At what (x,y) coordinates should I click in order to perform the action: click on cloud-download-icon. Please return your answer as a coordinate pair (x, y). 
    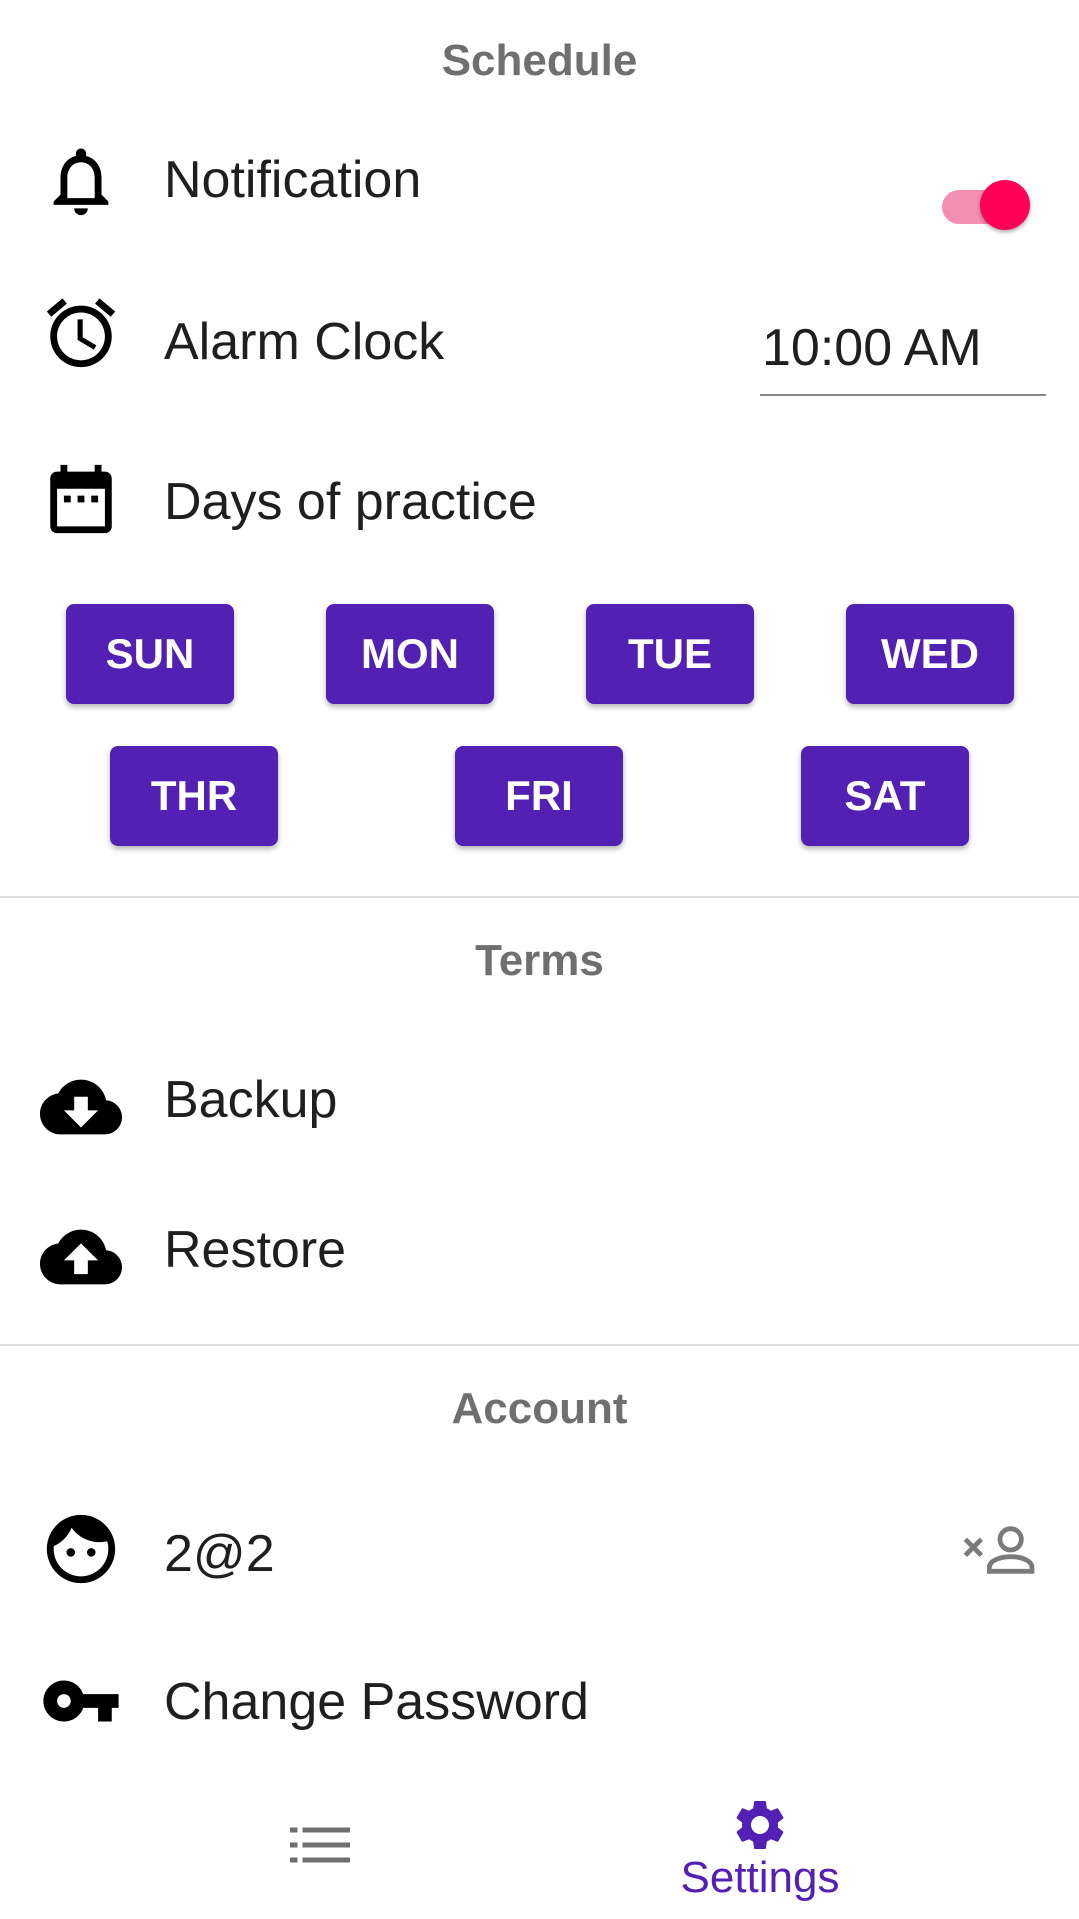
    Looking at the image, I should click on (81, 1107).